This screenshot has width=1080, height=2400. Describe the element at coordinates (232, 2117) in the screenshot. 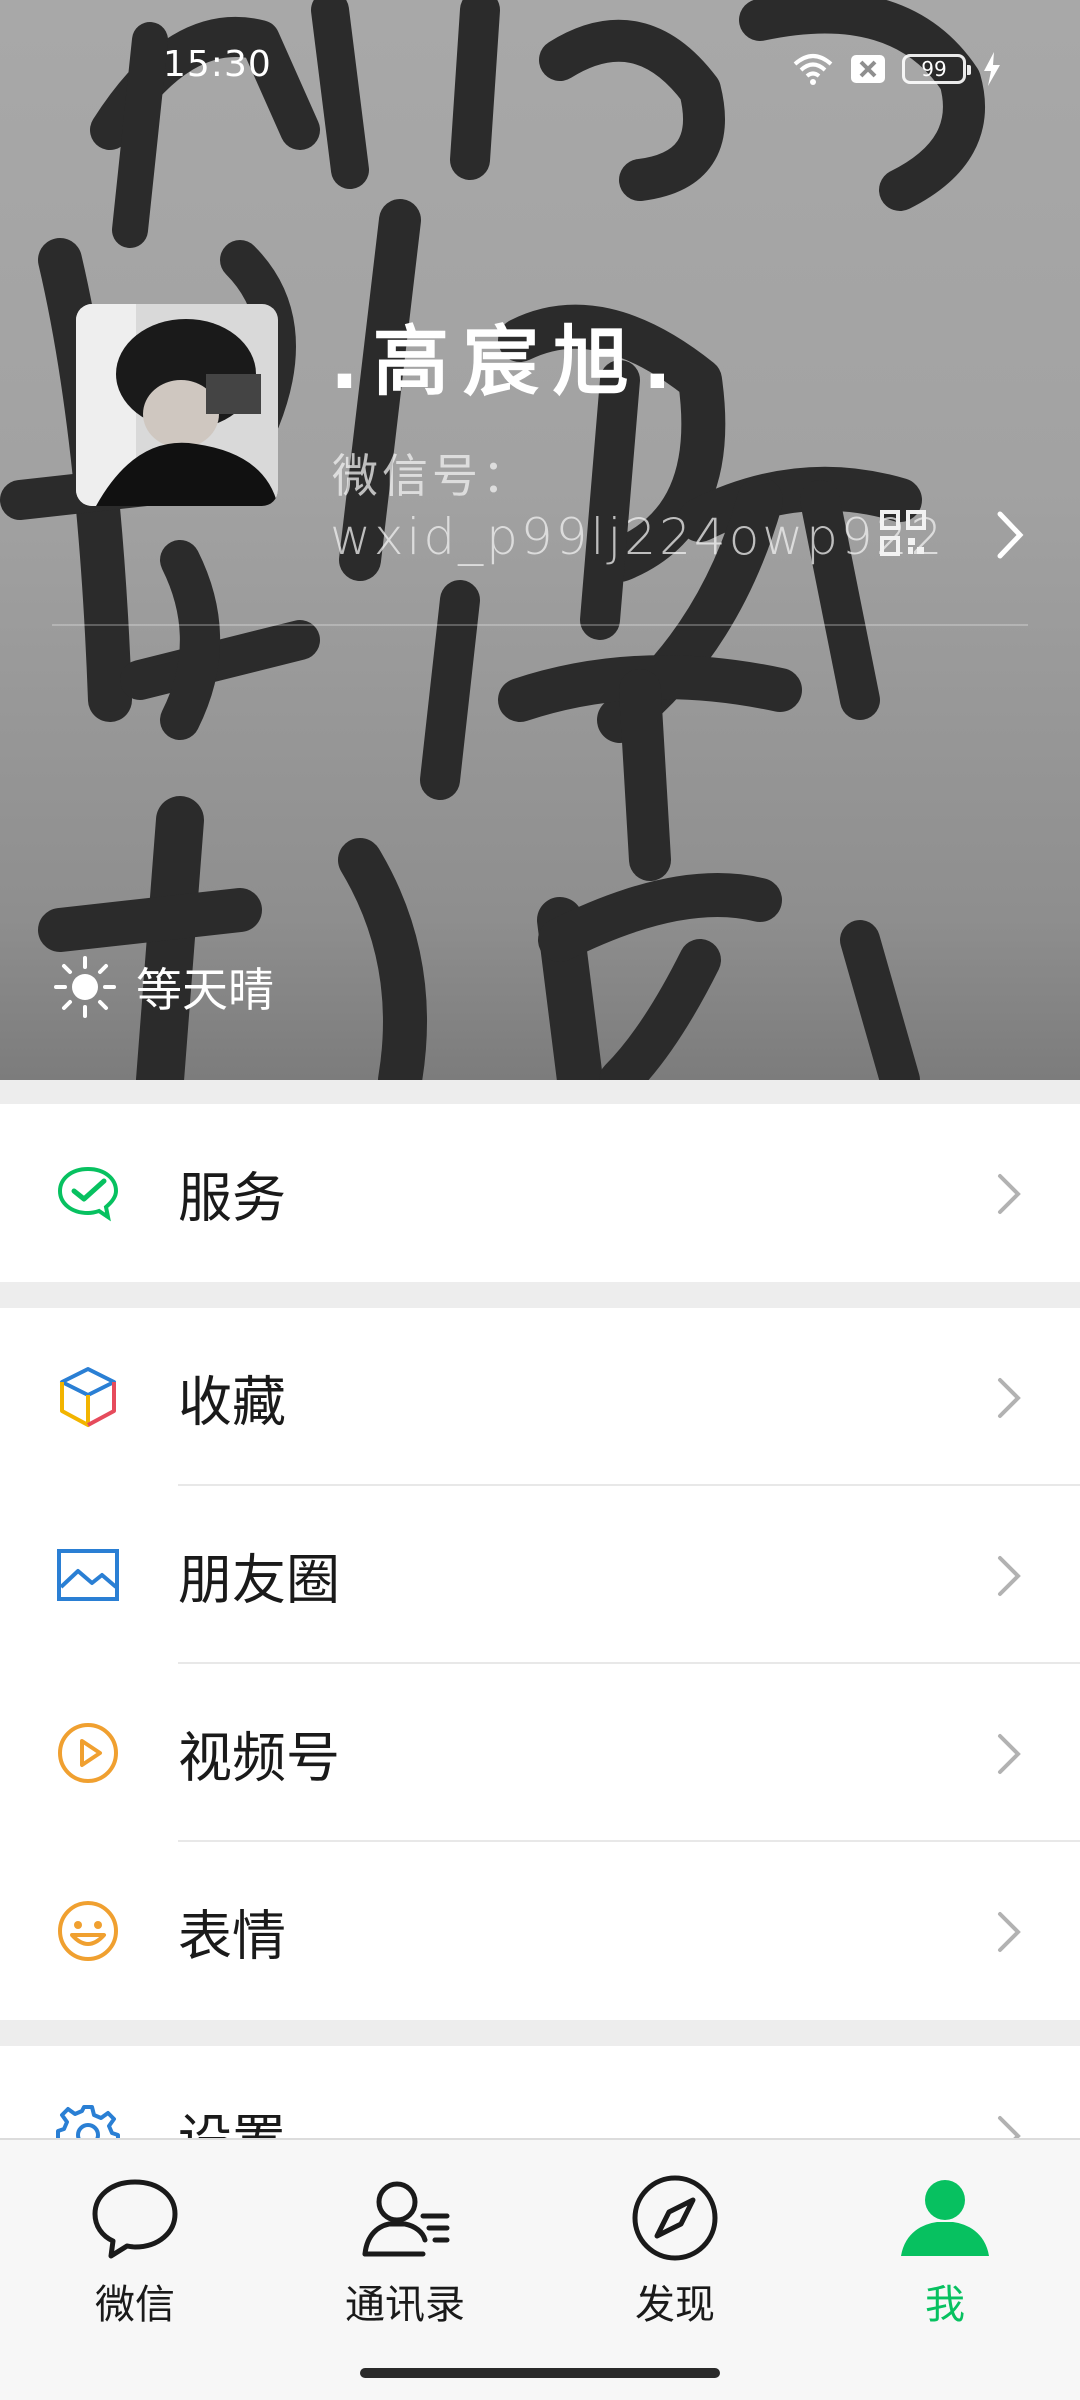

I see `menu-item-label: 设置` at that location.